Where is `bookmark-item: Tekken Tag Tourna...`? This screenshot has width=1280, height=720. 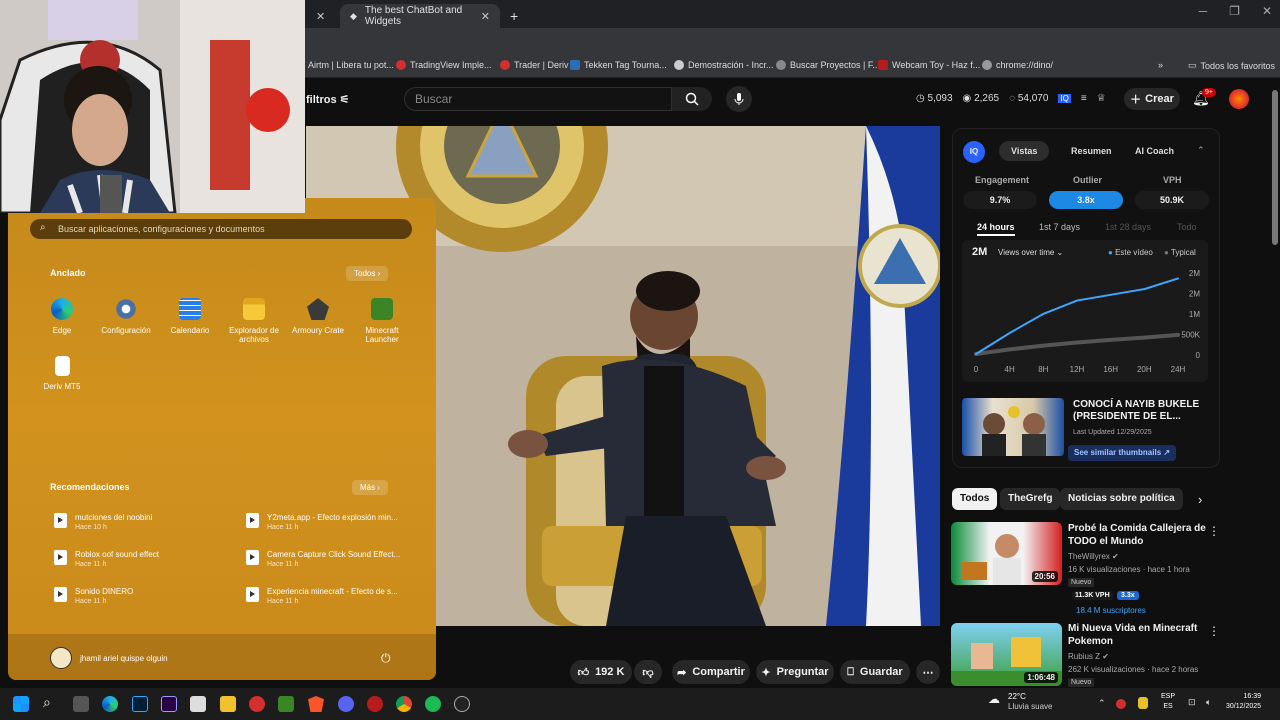 bookmark-item: Tekken Tag Tourna... is located at coordinates (618, 65).